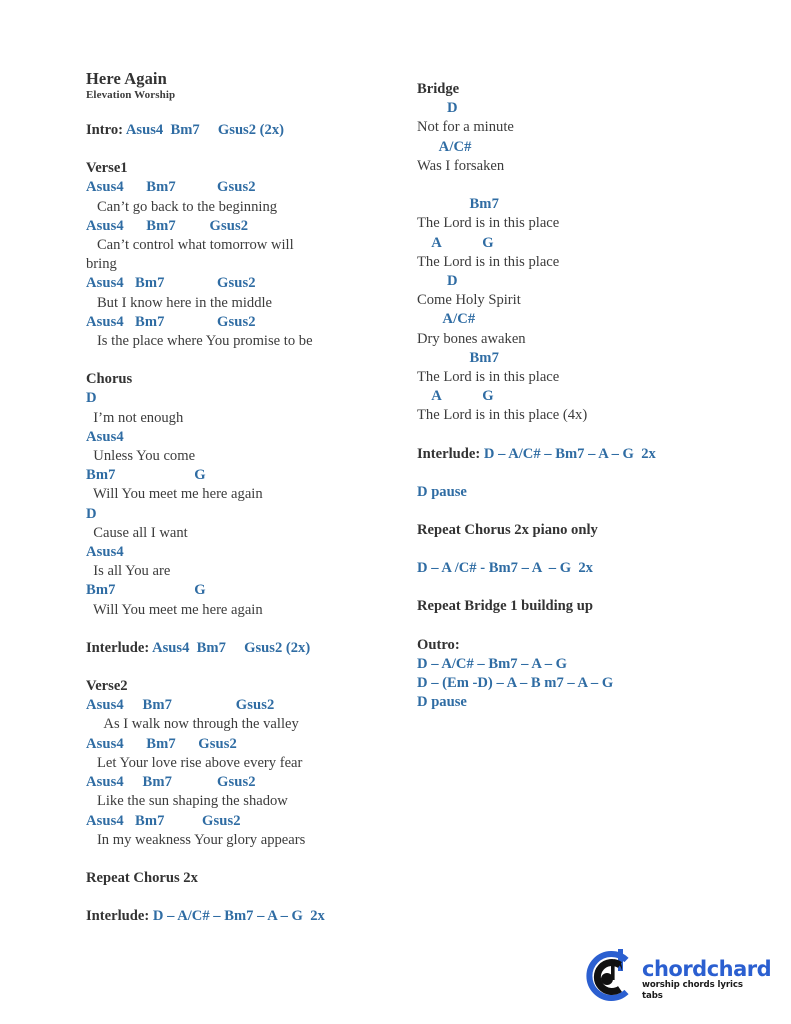 The width and height of the screenshot is (791, 1024). Describe the element at coordinates (128, 571) in the screenshot. I see `lyric-line: Is all You are` at that location.